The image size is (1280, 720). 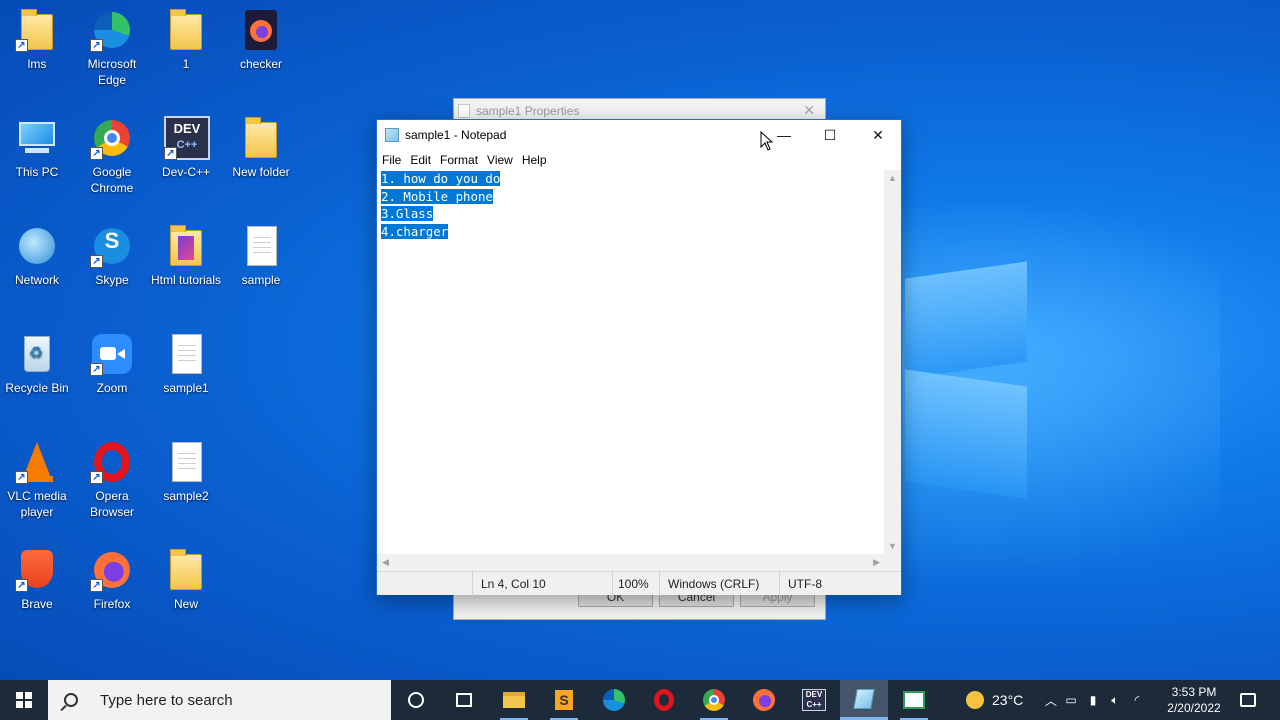 I want to click on system-clock: 3:53 PM 2/20/2022, so click(x=1194, y=700).